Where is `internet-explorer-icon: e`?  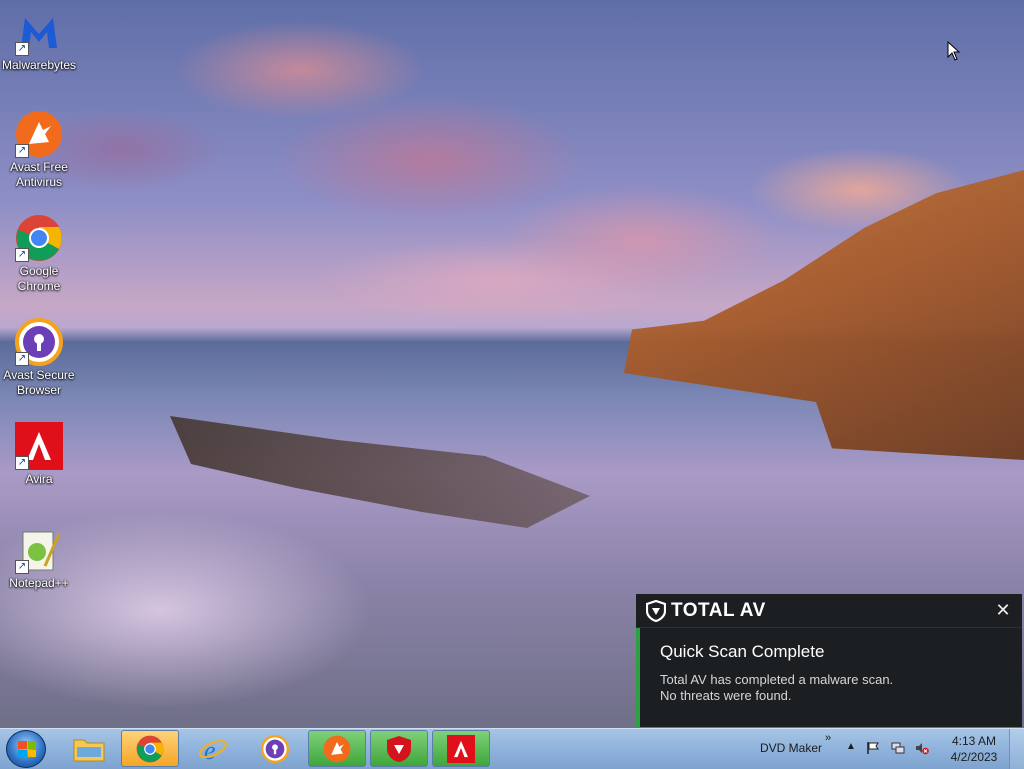
internet-explorer-icon: e is located at coordinates (213, 750).